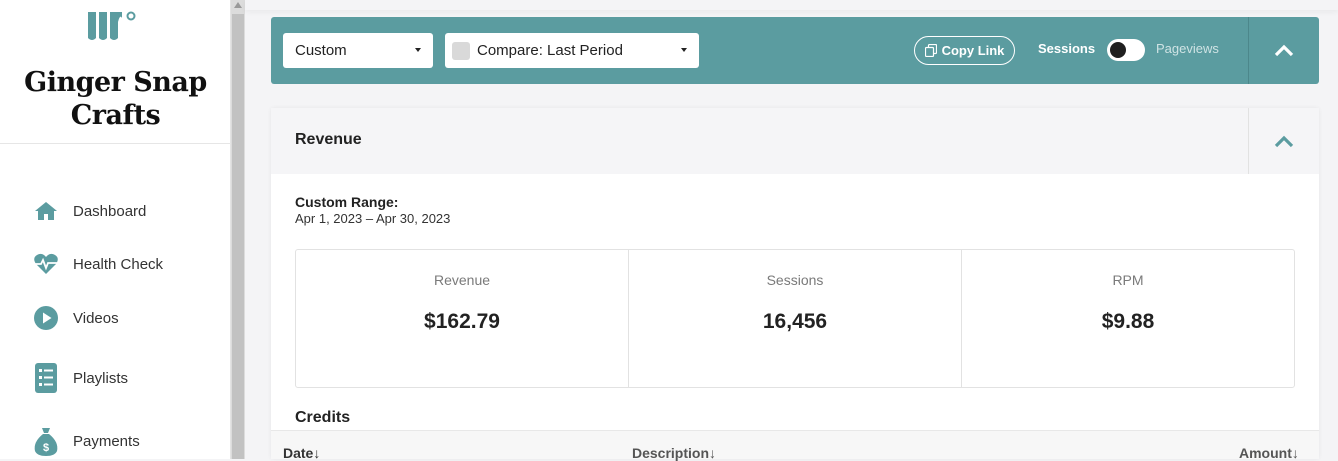  Describe the element at coordinates (115, 143) in the screenshot. I see `divider` at that location.